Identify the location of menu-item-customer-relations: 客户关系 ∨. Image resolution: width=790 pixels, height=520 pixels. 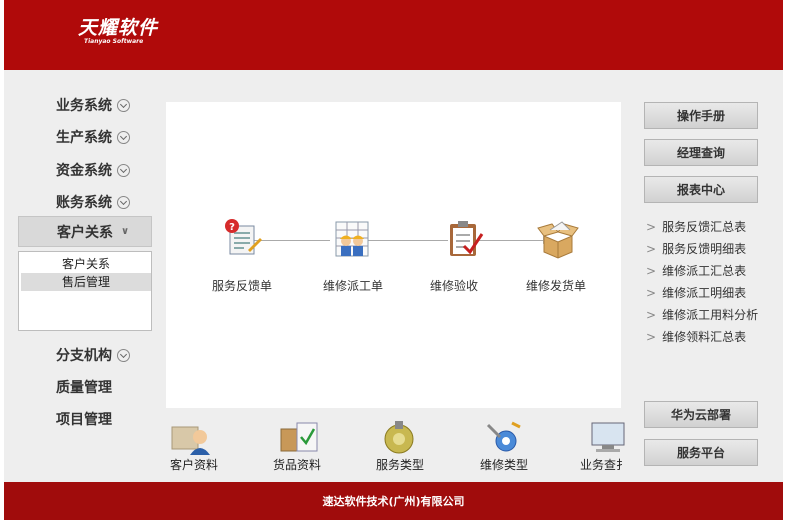
(85, 231).